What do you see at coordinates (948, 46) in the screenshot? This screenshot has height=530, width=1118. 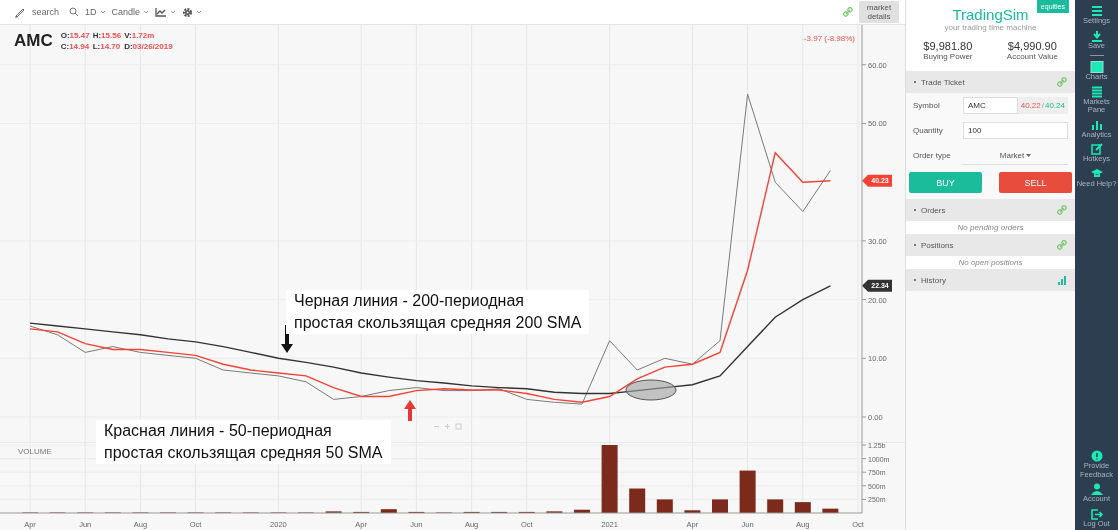 I see `account-value: $9,981.80` at bounding box center [948, 46].